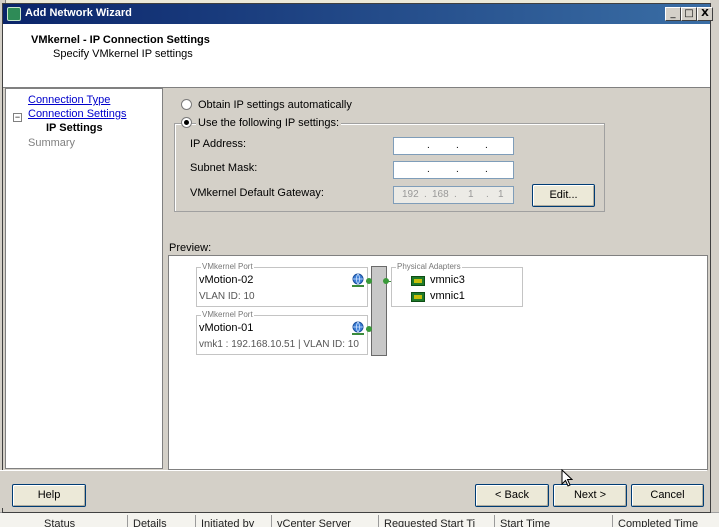  Describe the element at coordinates (78, 13) in the screenshot. I see `window-title: Add Network Wizard` at that location.